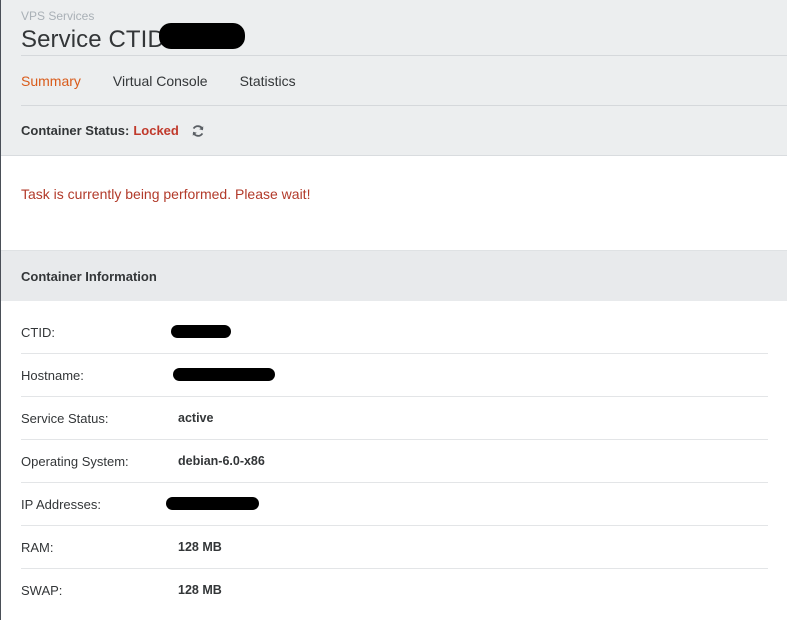 The image size is (787, 620). Describe the element at coordinates (52, 375) in the screenshot. I see `info-label: Hostname:` at that location.